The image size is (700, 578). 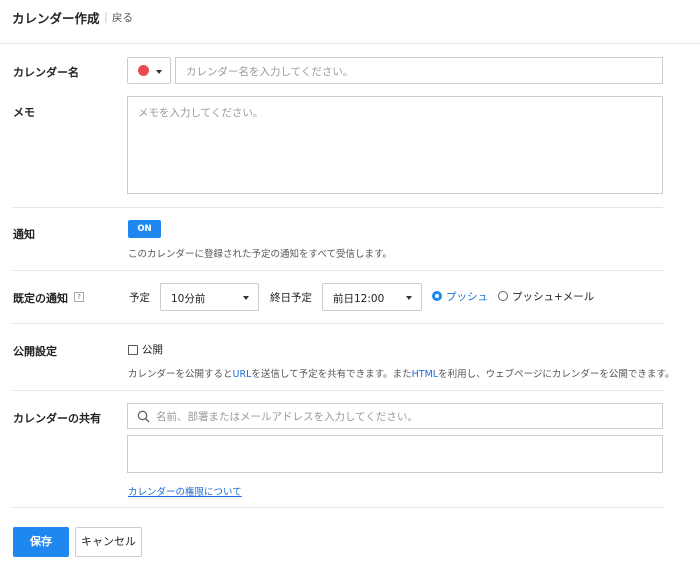 What do you see at coordinates (35, 351) in the screenshot?
I see `publish-label: 公開設定` at bounding box center [35, 351].